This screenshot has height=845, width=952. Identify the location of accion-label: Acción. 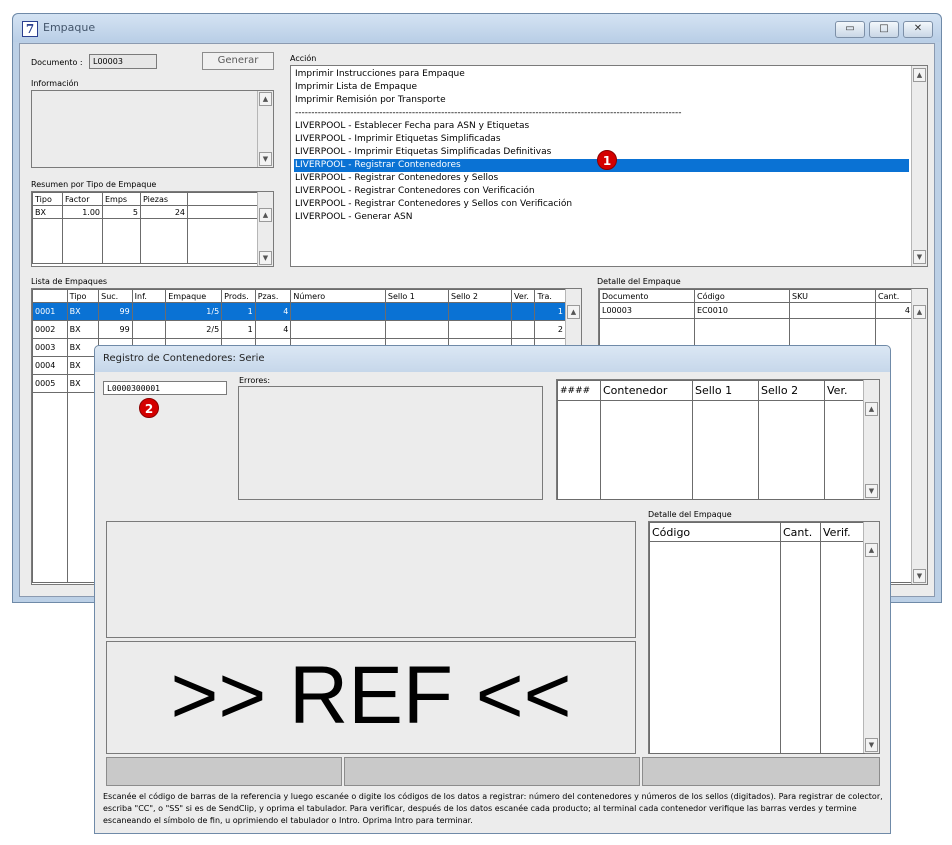
(303, 58).